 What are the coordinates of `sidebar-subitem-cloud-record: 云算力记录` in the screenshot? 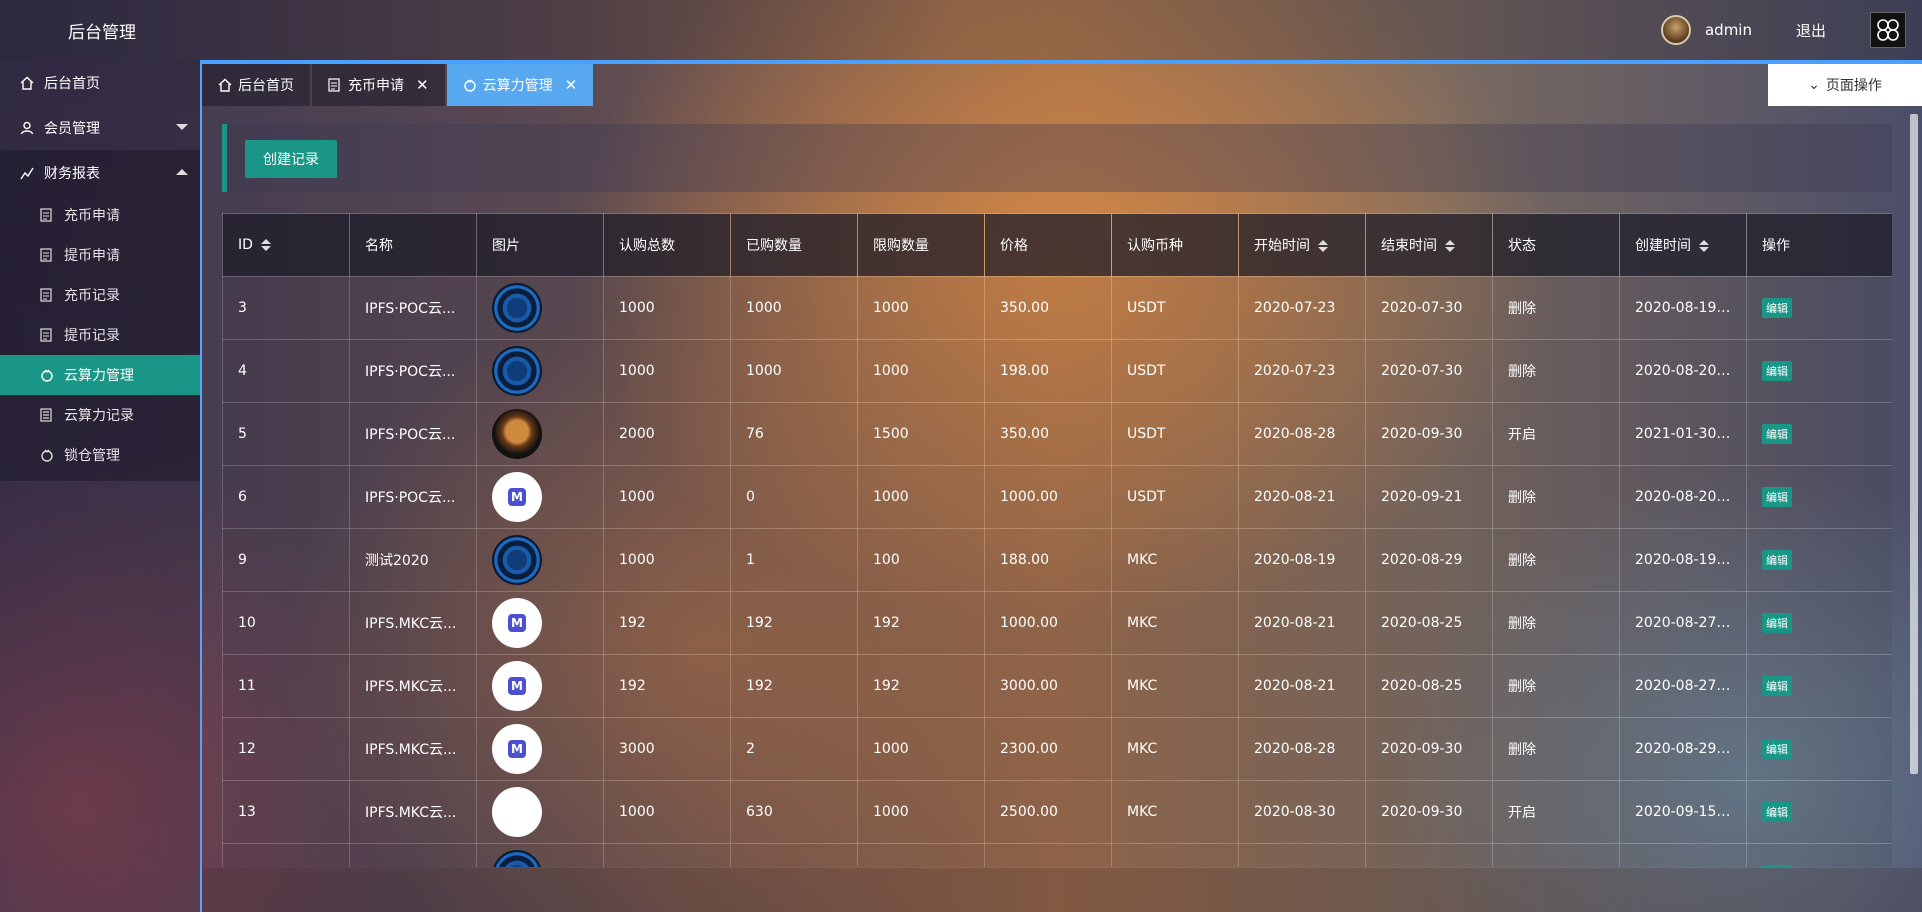 It's located at (100, 415).